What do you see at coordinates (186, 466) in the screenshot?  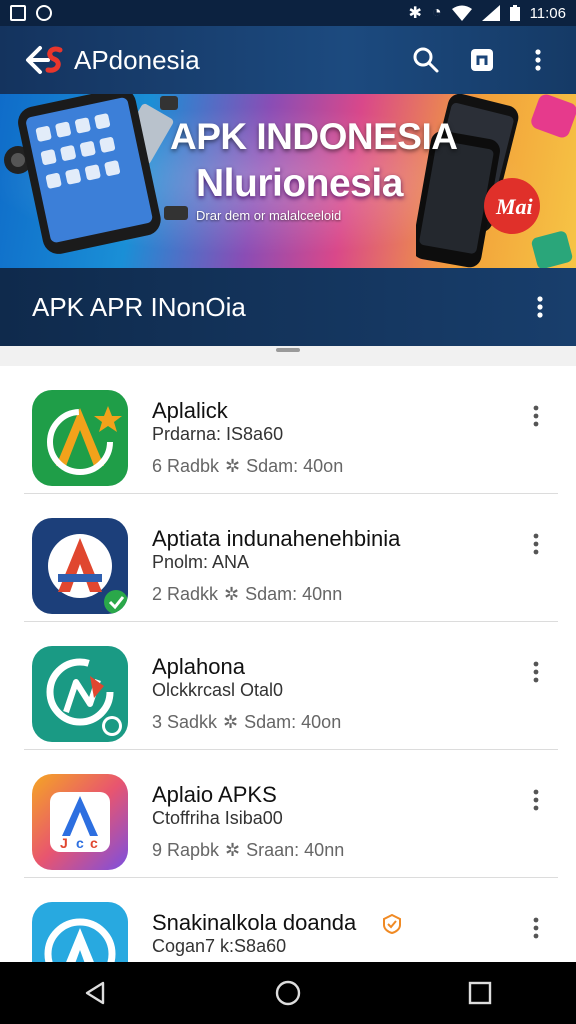 I see `app-rating: 6 Radbk` at bounding box center [186, 466].